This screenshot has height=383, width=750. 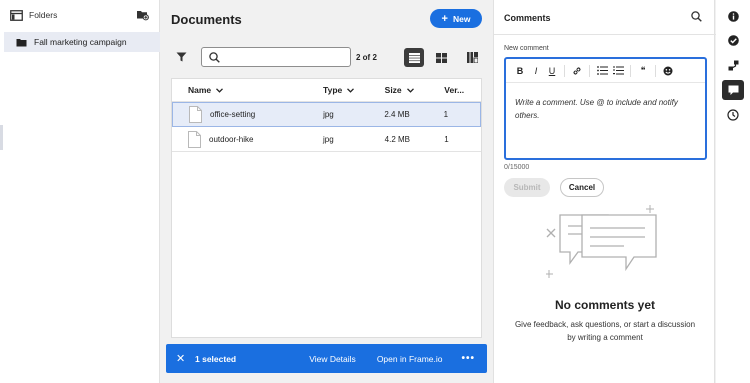 What do you see at coordinates (602, 70) in the screenshot?
I see `bullet-list-icon` at bounding box center [602, 70].